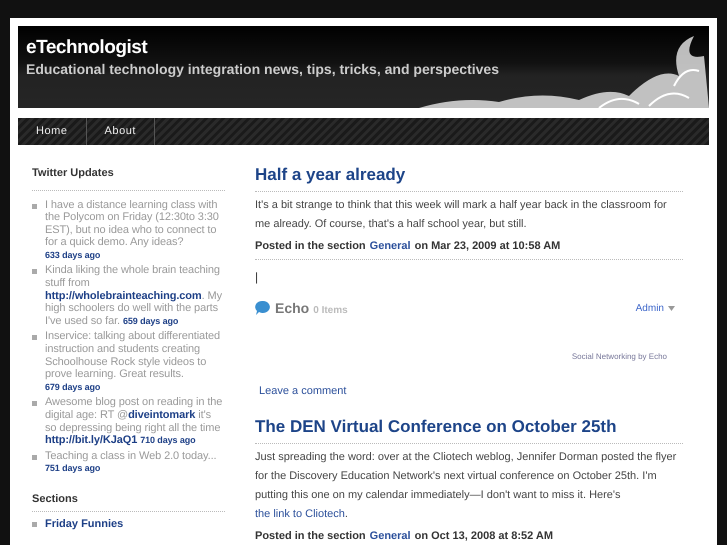 The image size is (727, 545). What do you see at coordinates (483, 536) in the screenshot?
I see `post-meta: on Oct 13, 2008 at 8:52 AM` at bounding box center [483, 536].